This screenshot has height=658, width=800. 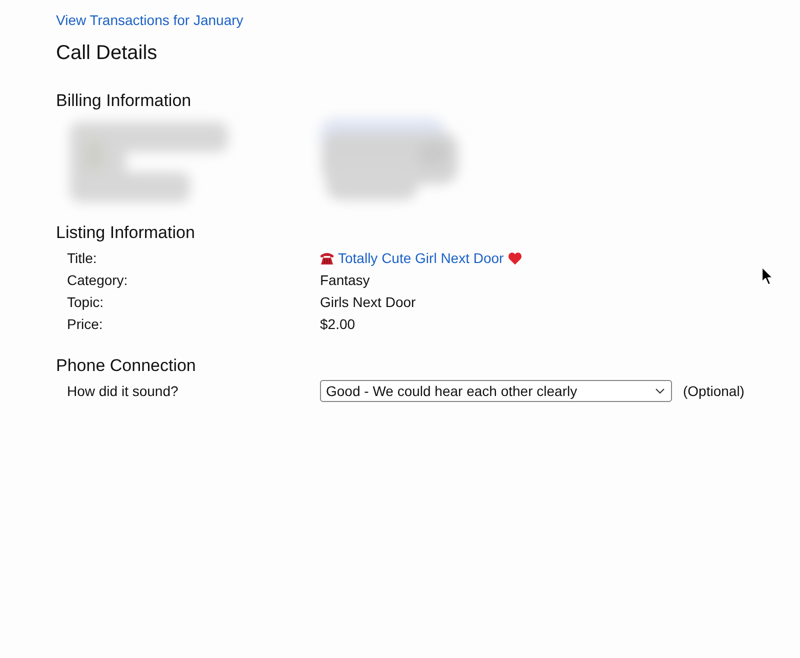 I want to click on telephone-icon, so click(x=327, y=258).